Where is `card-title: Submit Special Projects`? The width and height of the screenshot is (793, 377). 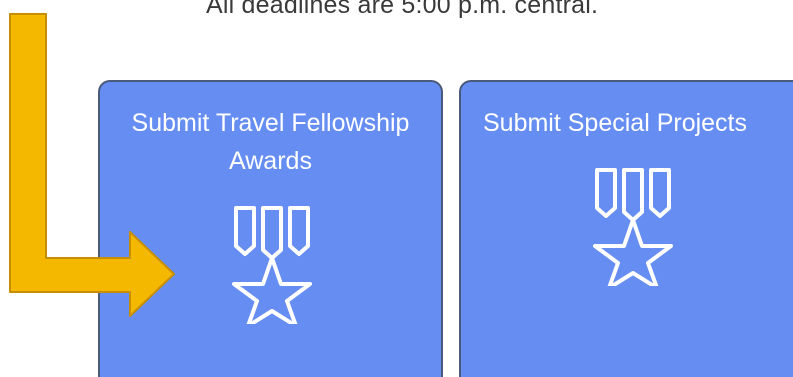 card-title: Submit Special Projects is located at coordinates (615, 123).